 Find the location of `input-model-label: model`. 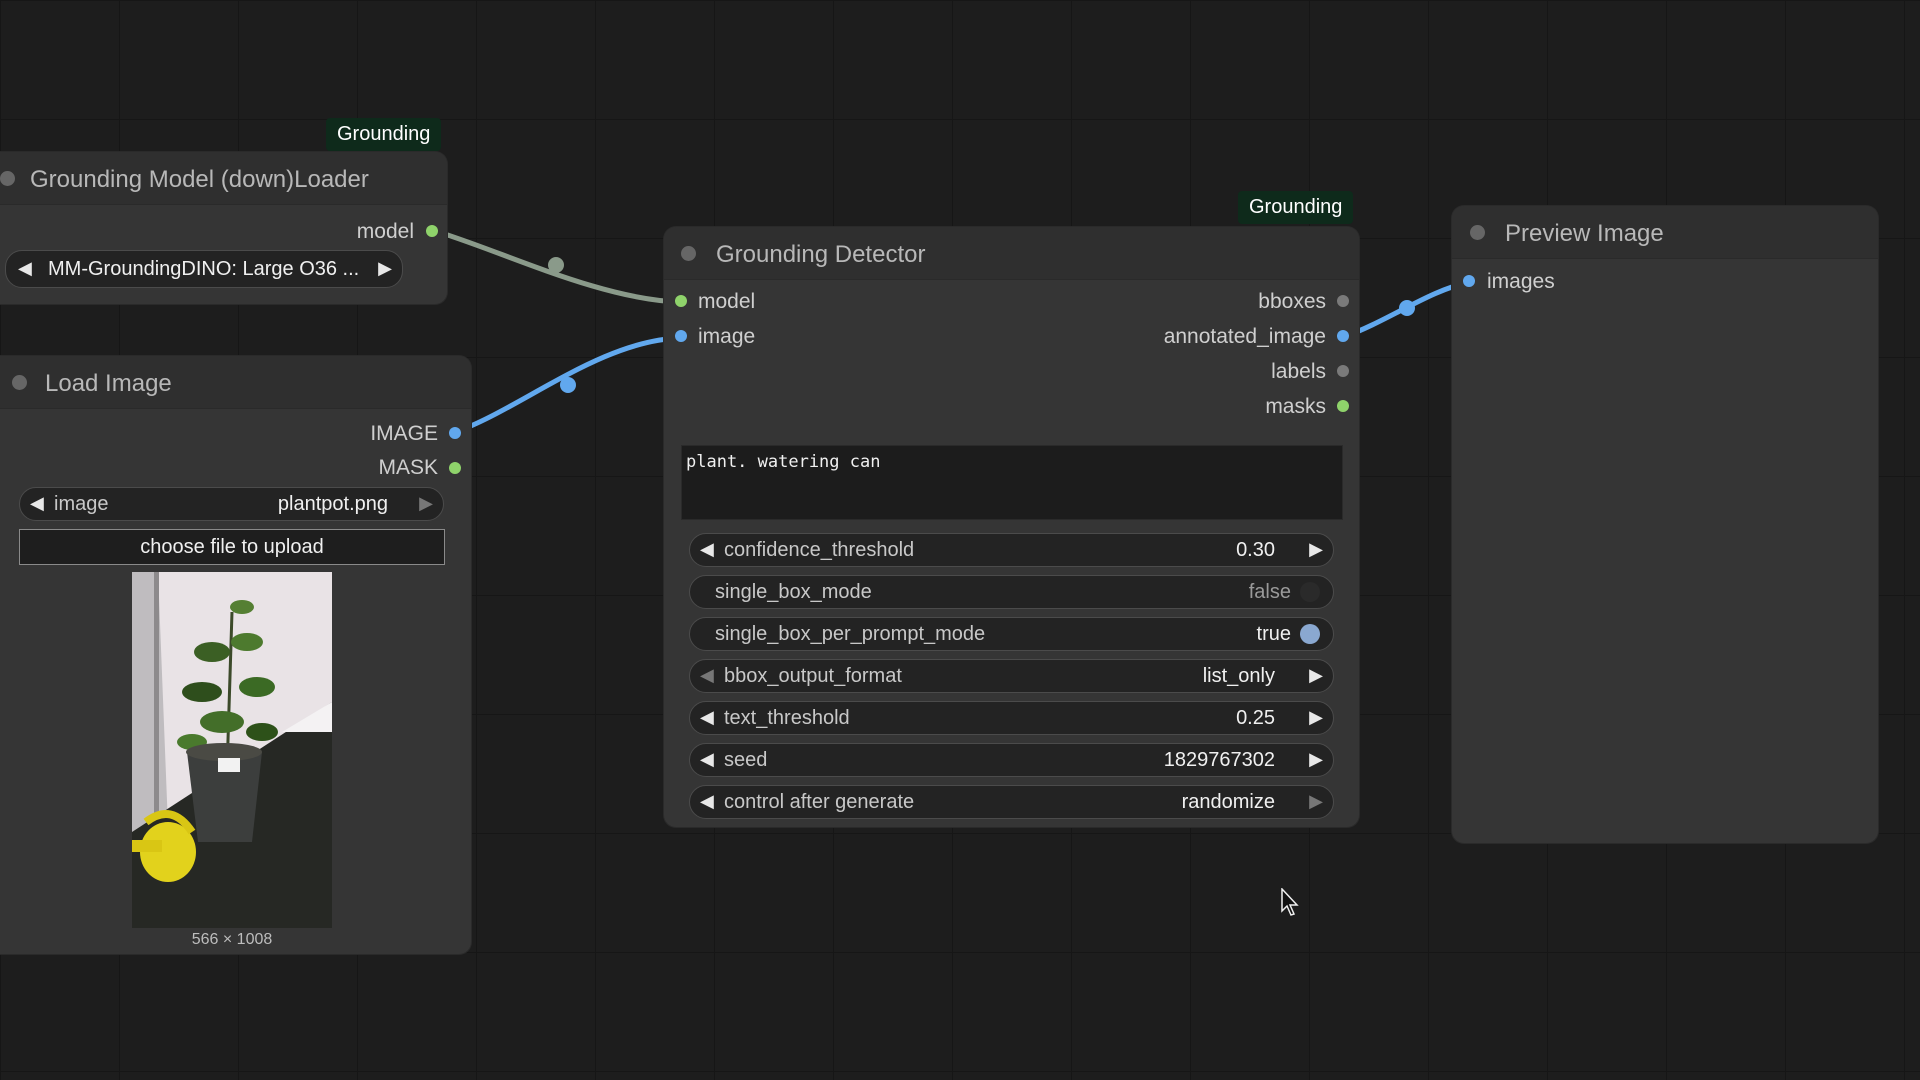

input-model-label: model is located at coordinates (727, 301).